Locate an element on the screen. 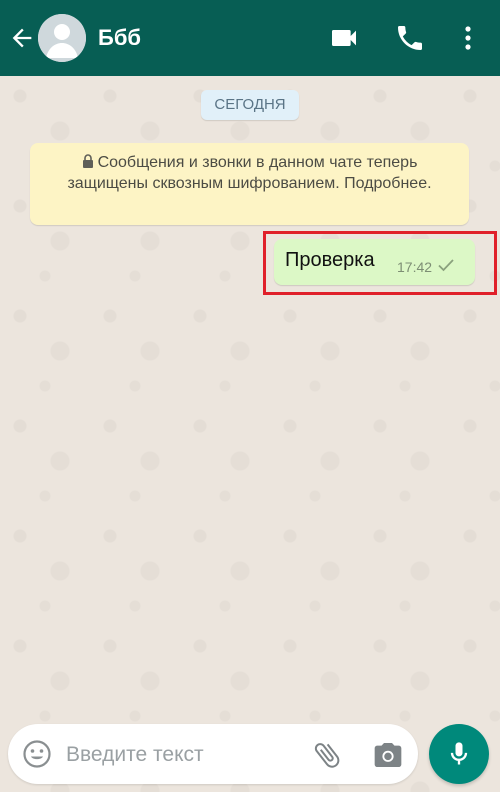  more-vert-icon is located at coordinates (468, 38).